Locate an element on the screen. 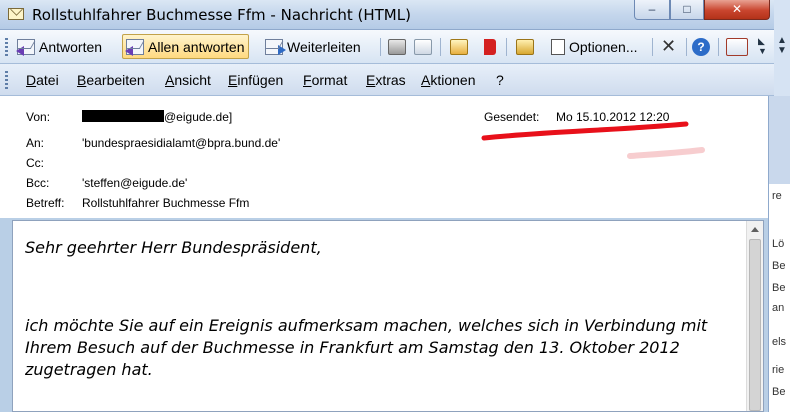 Image resolution: width=790 pixels, height=412 pixels. chevron-up-icon: ▲ ▼ is located at coordinates (782, 46).